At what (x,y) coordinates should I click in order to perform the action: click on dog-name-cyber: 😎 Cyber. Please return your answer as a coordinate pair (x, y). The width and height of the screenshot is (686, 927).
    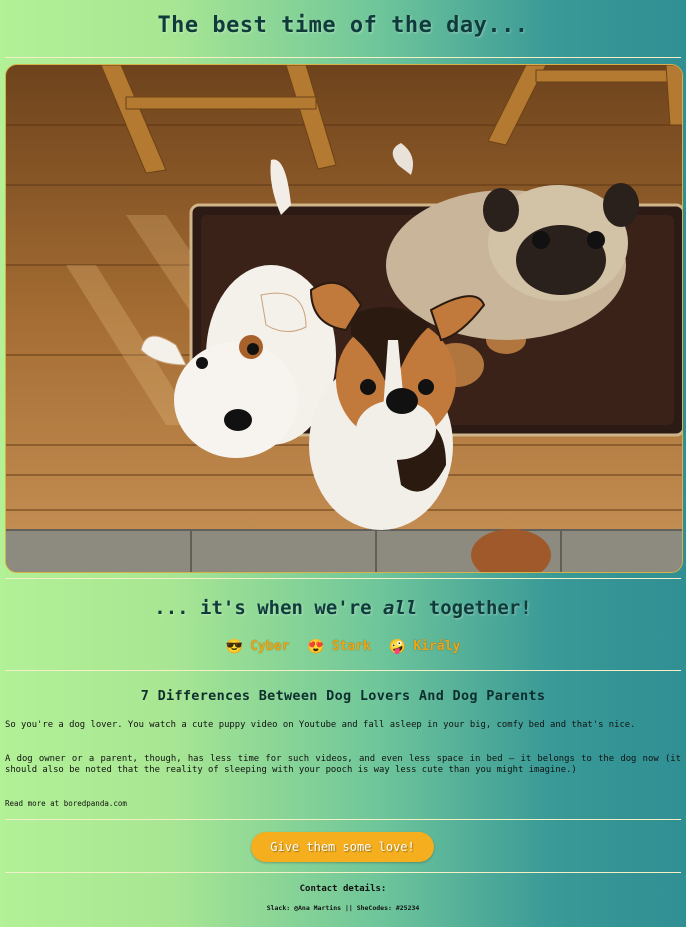
    Looking at the image, I should click on (258, 646).